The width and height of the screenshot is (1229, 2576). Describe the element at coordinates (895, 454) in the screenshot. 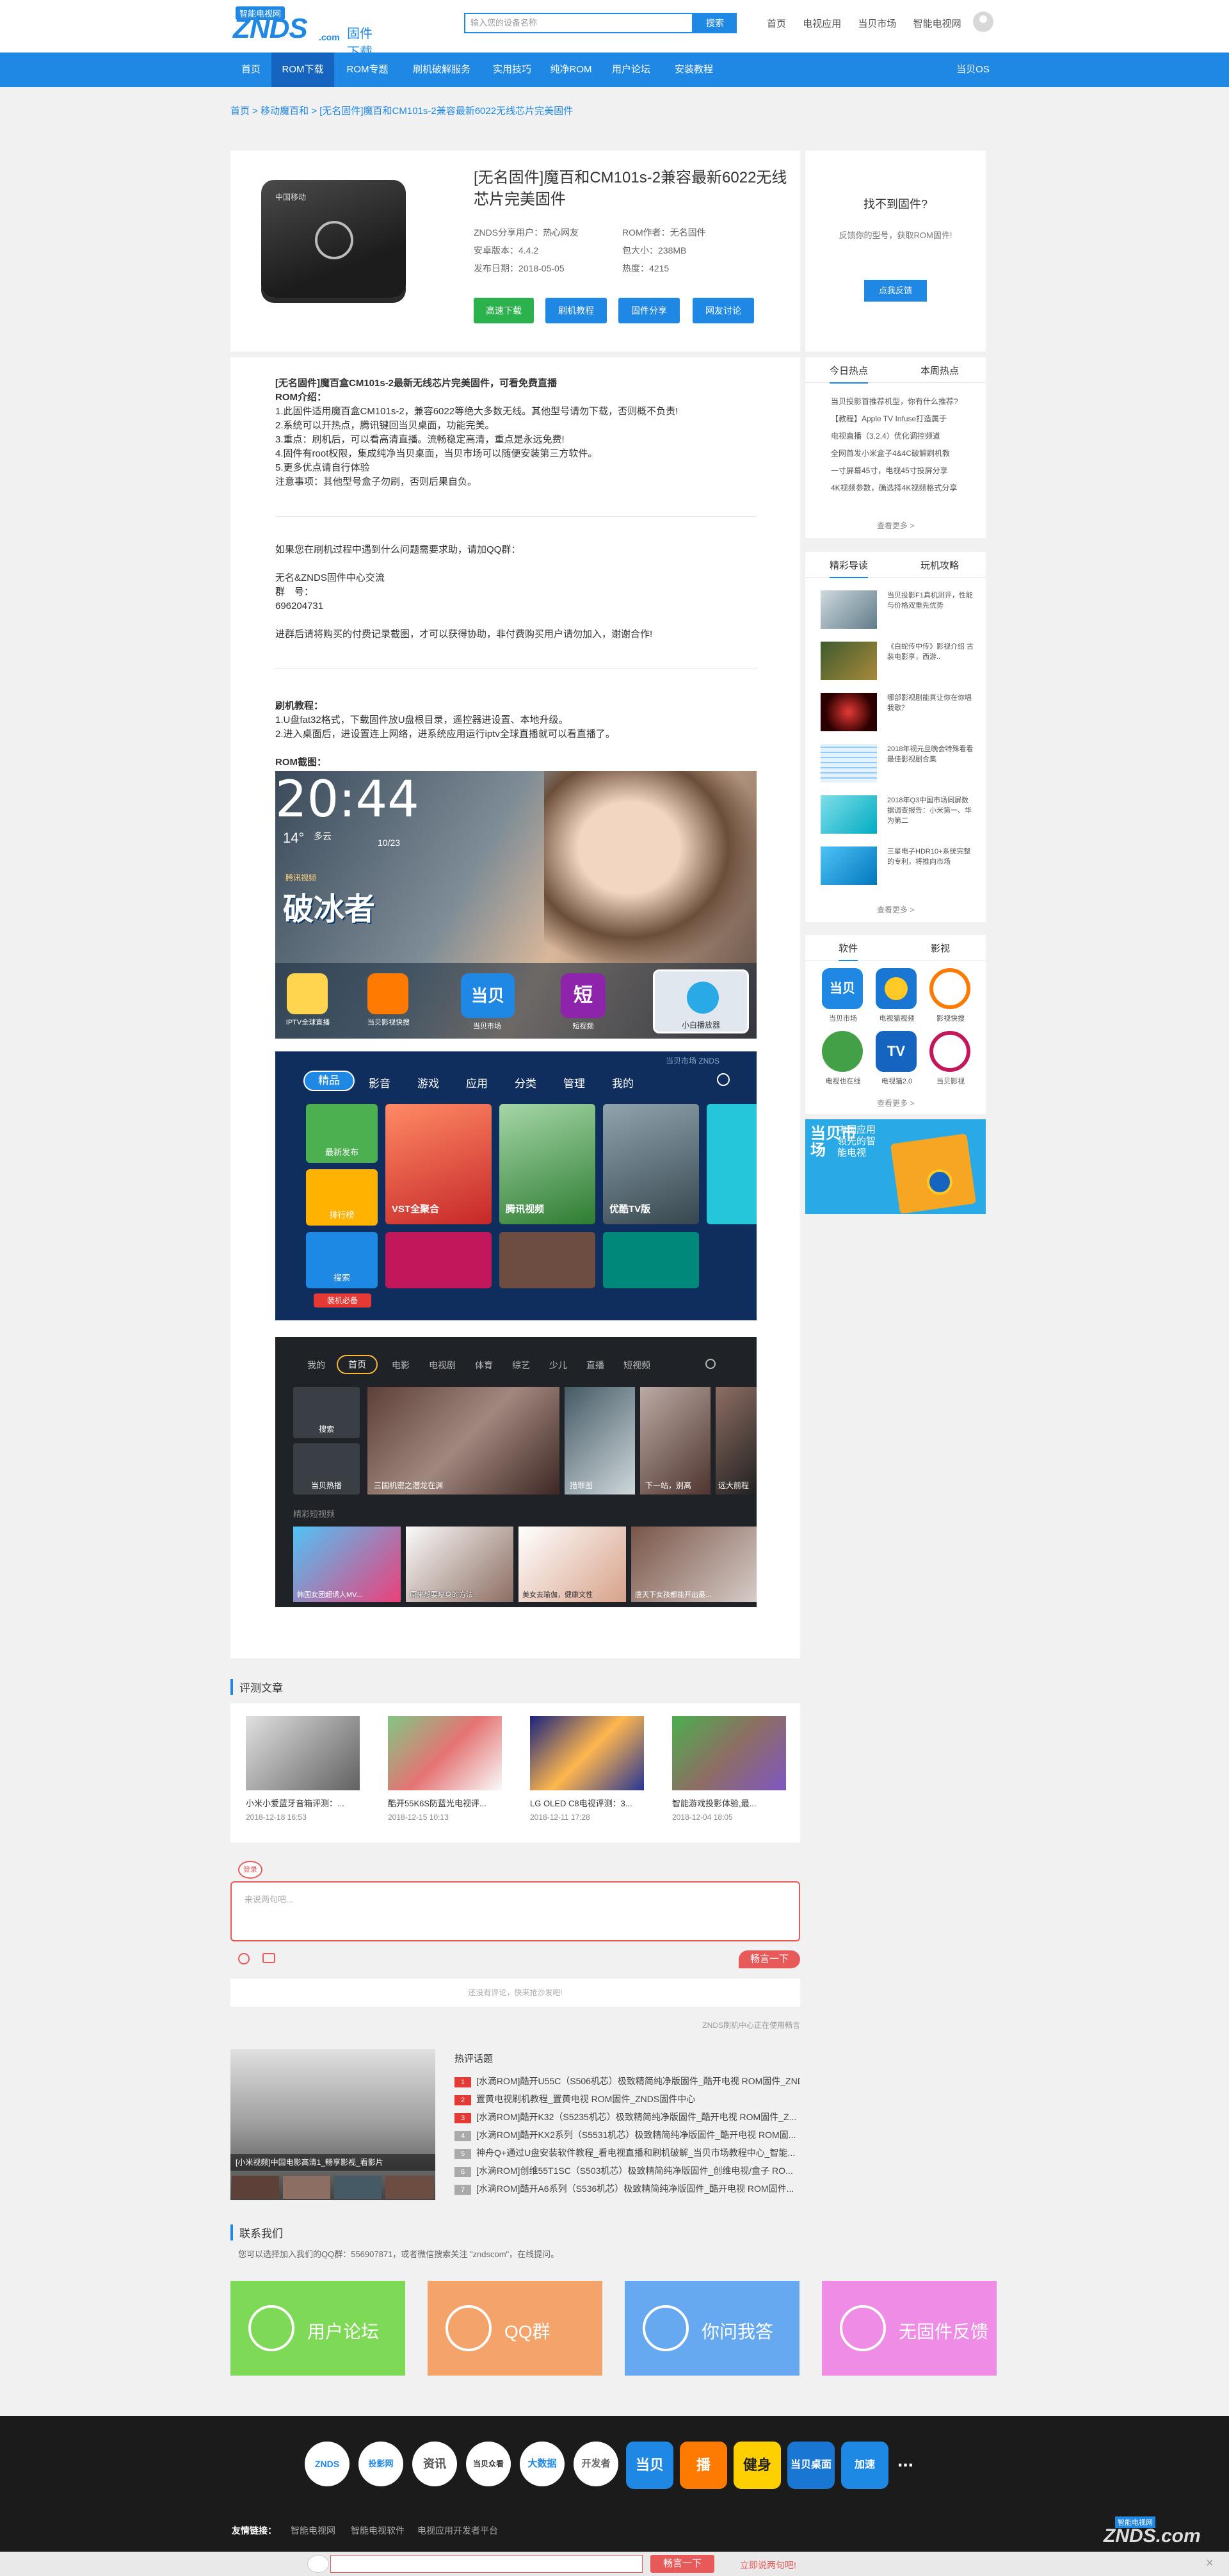

I see `list-item: 全网首发小米盒子4&4C破解刷机教` at that location.